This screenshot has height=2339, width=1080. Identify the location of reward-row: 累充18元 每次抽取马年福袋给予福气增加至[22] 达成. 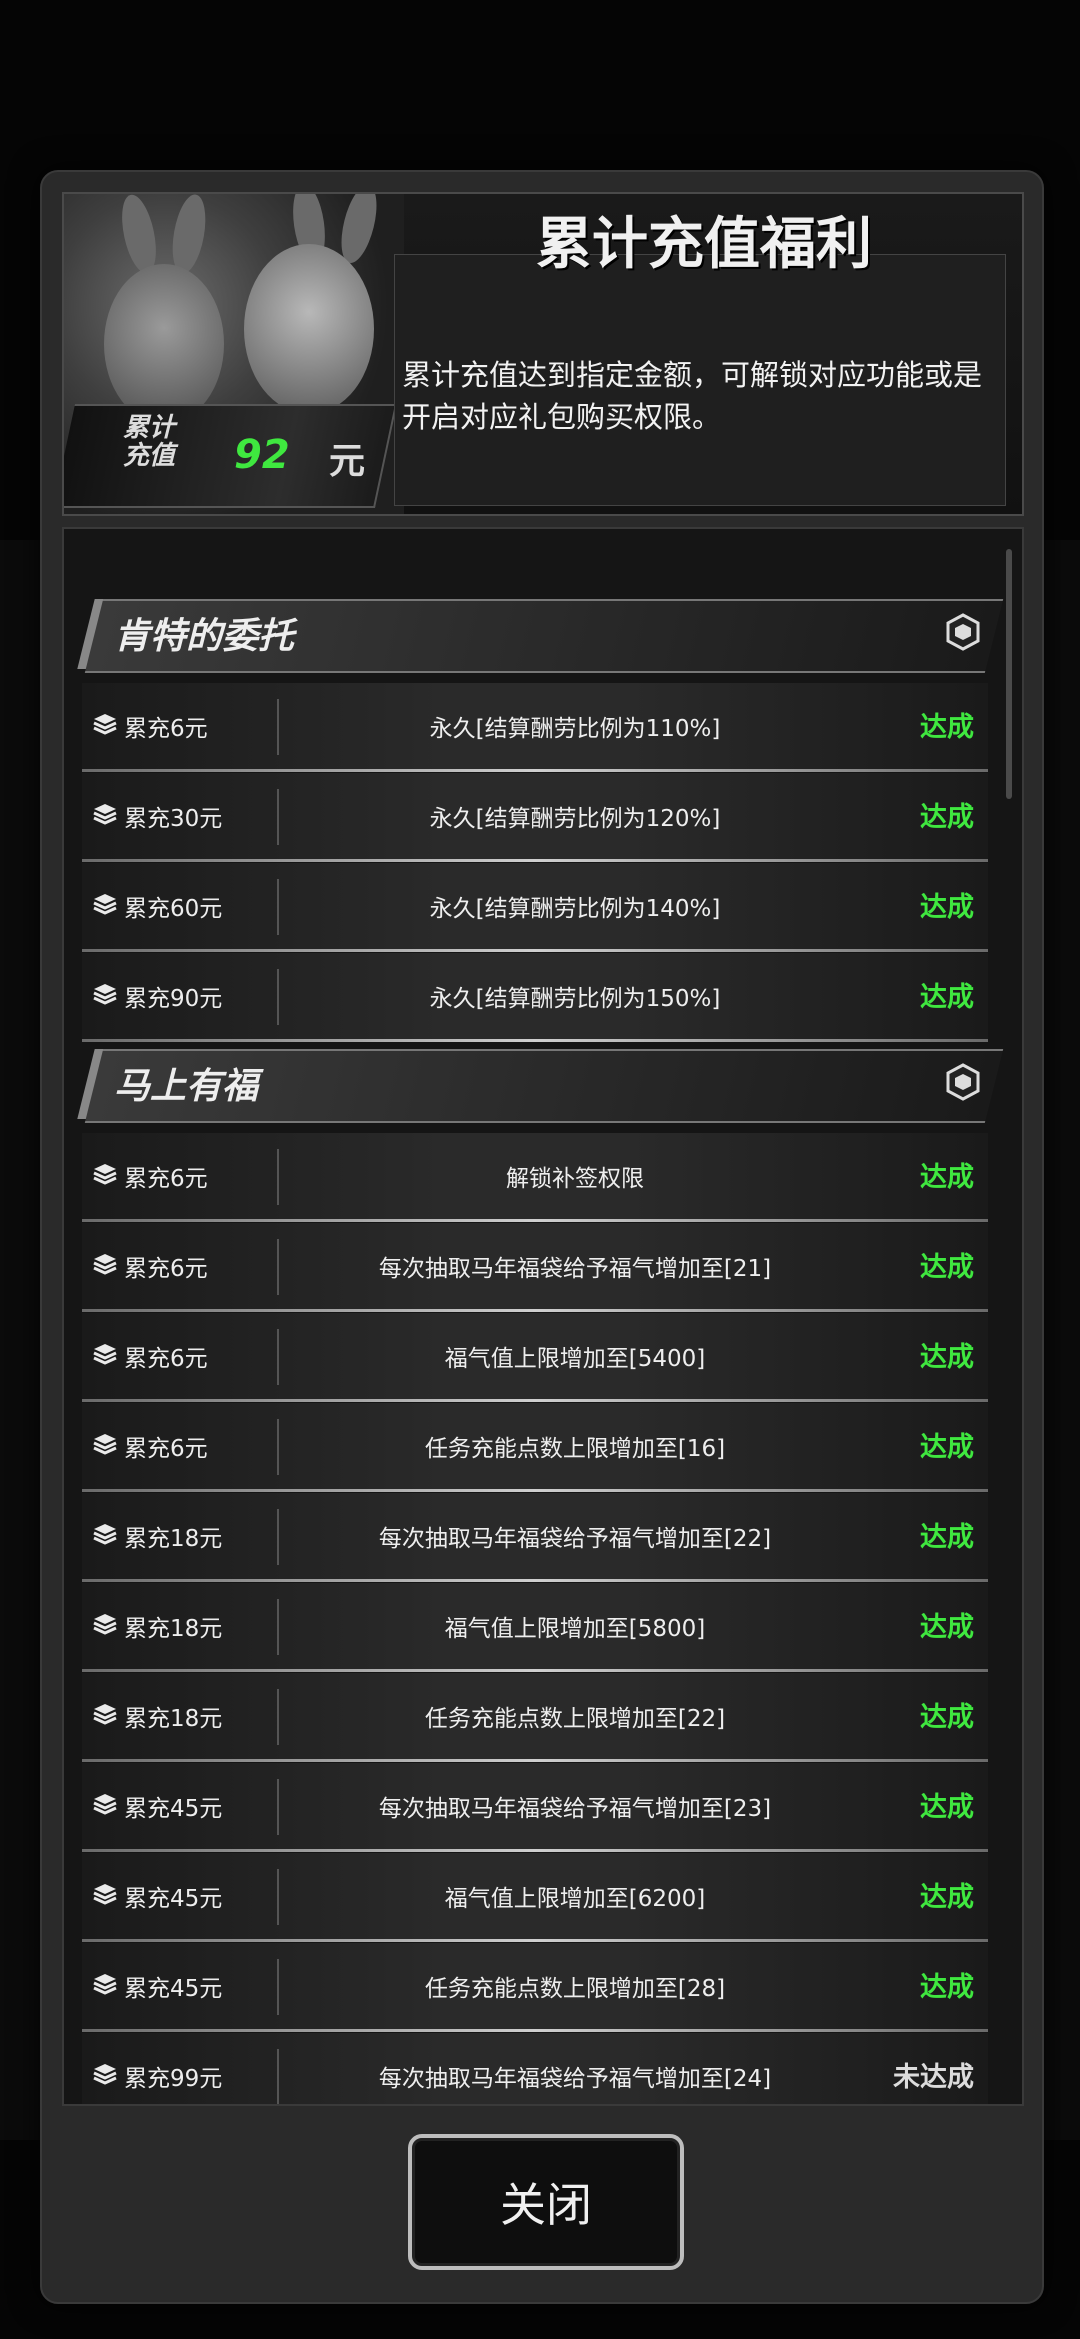
(535, 1537).